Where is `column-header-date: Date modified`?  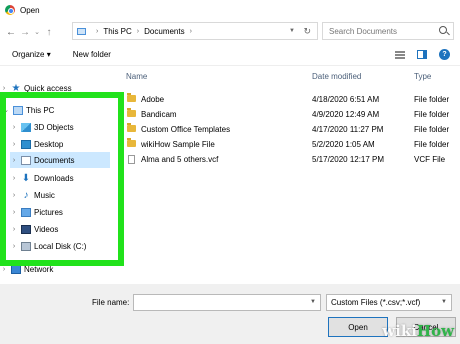 column-header-date: Date modified is located at coordinates (336, 76).